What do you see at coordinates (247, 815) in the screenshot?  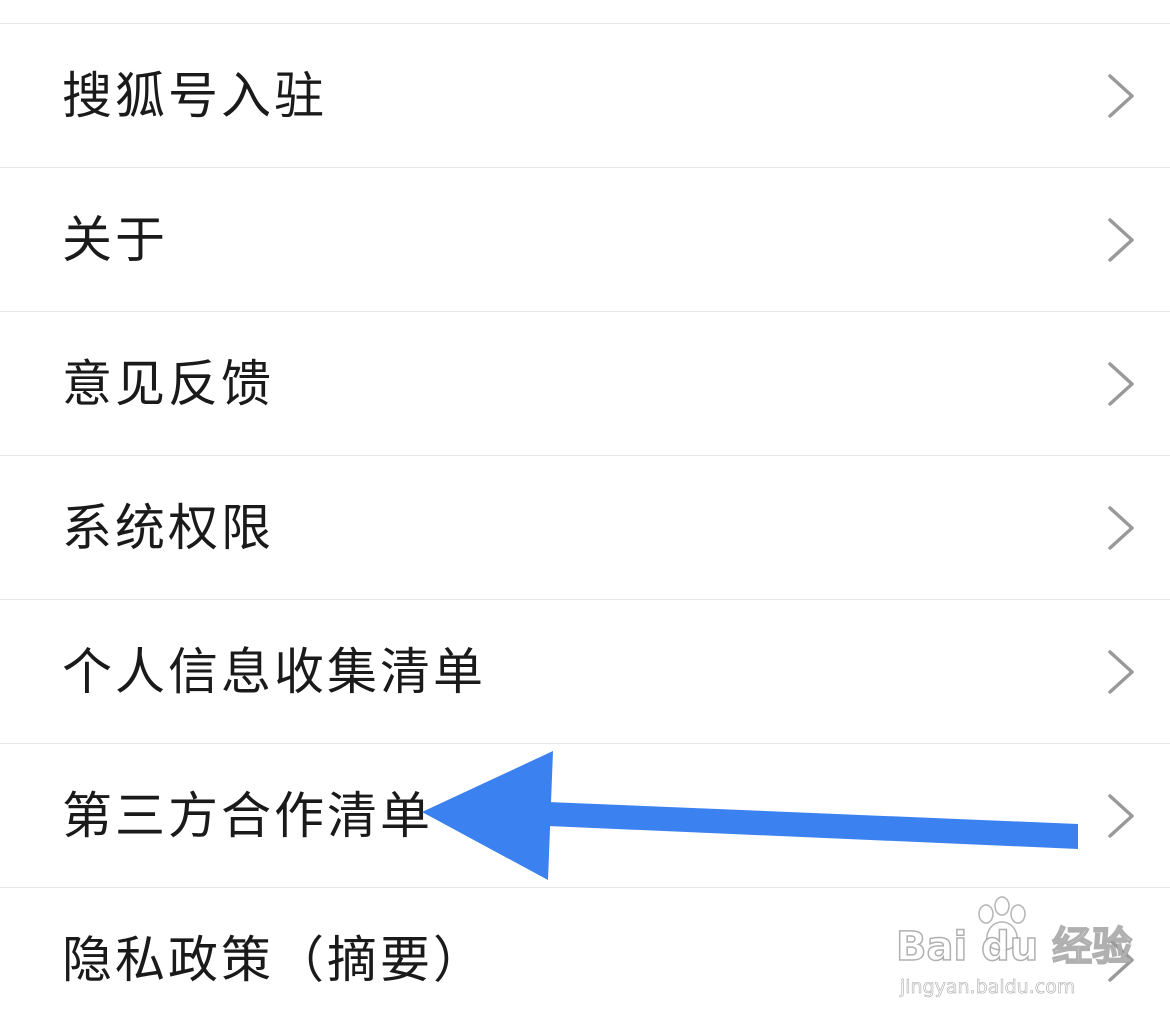 I see `settings-item-label: 第三方合作清单` at bounding box center [247, 815].